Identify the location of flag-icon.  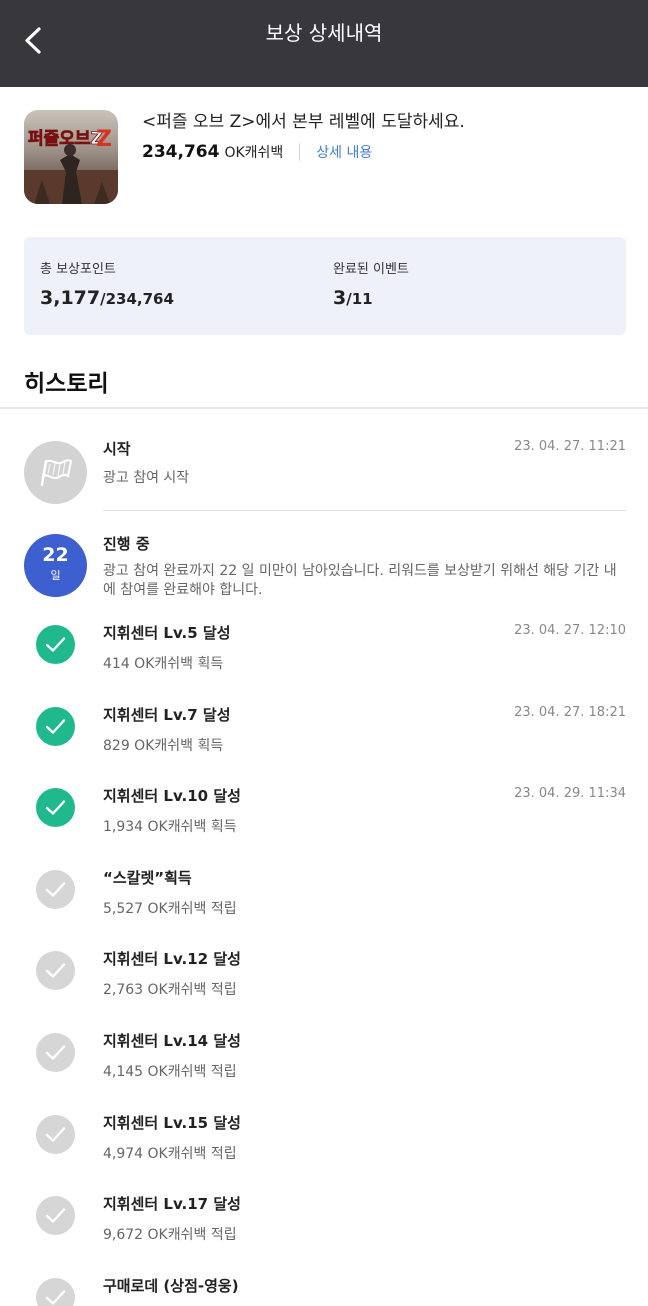
(56, 473).